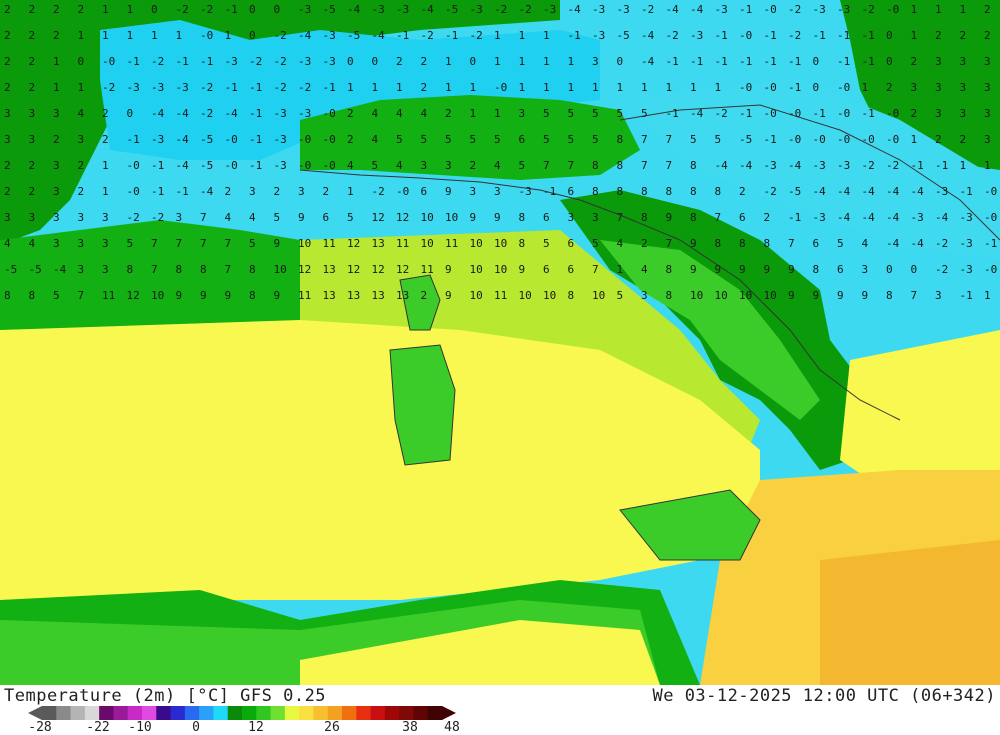 The height and width of the screenshot is (735, 1000). What do you see at coordinates (910, 612) in the screenshot?
I see `south-warm` at bounding box center [910, 612].